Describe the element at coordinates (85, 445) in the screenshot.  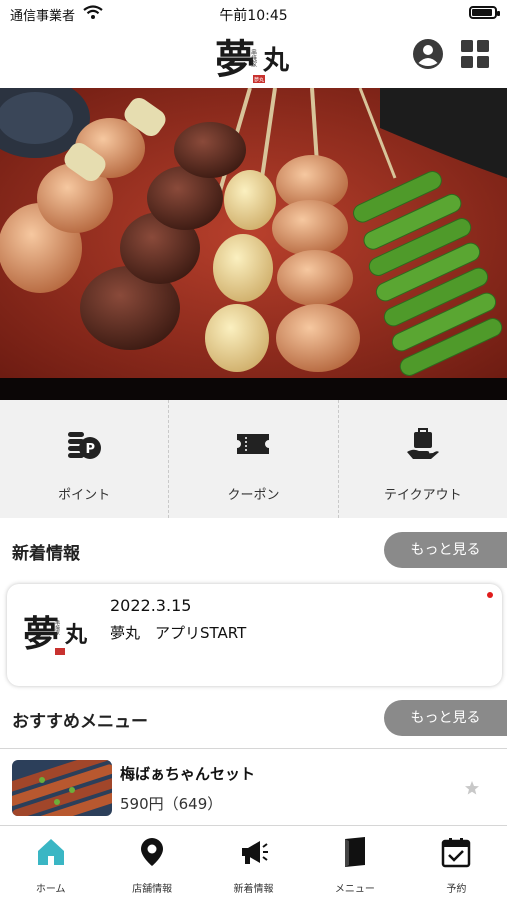
I see `points-coins-icon: P` at that location.